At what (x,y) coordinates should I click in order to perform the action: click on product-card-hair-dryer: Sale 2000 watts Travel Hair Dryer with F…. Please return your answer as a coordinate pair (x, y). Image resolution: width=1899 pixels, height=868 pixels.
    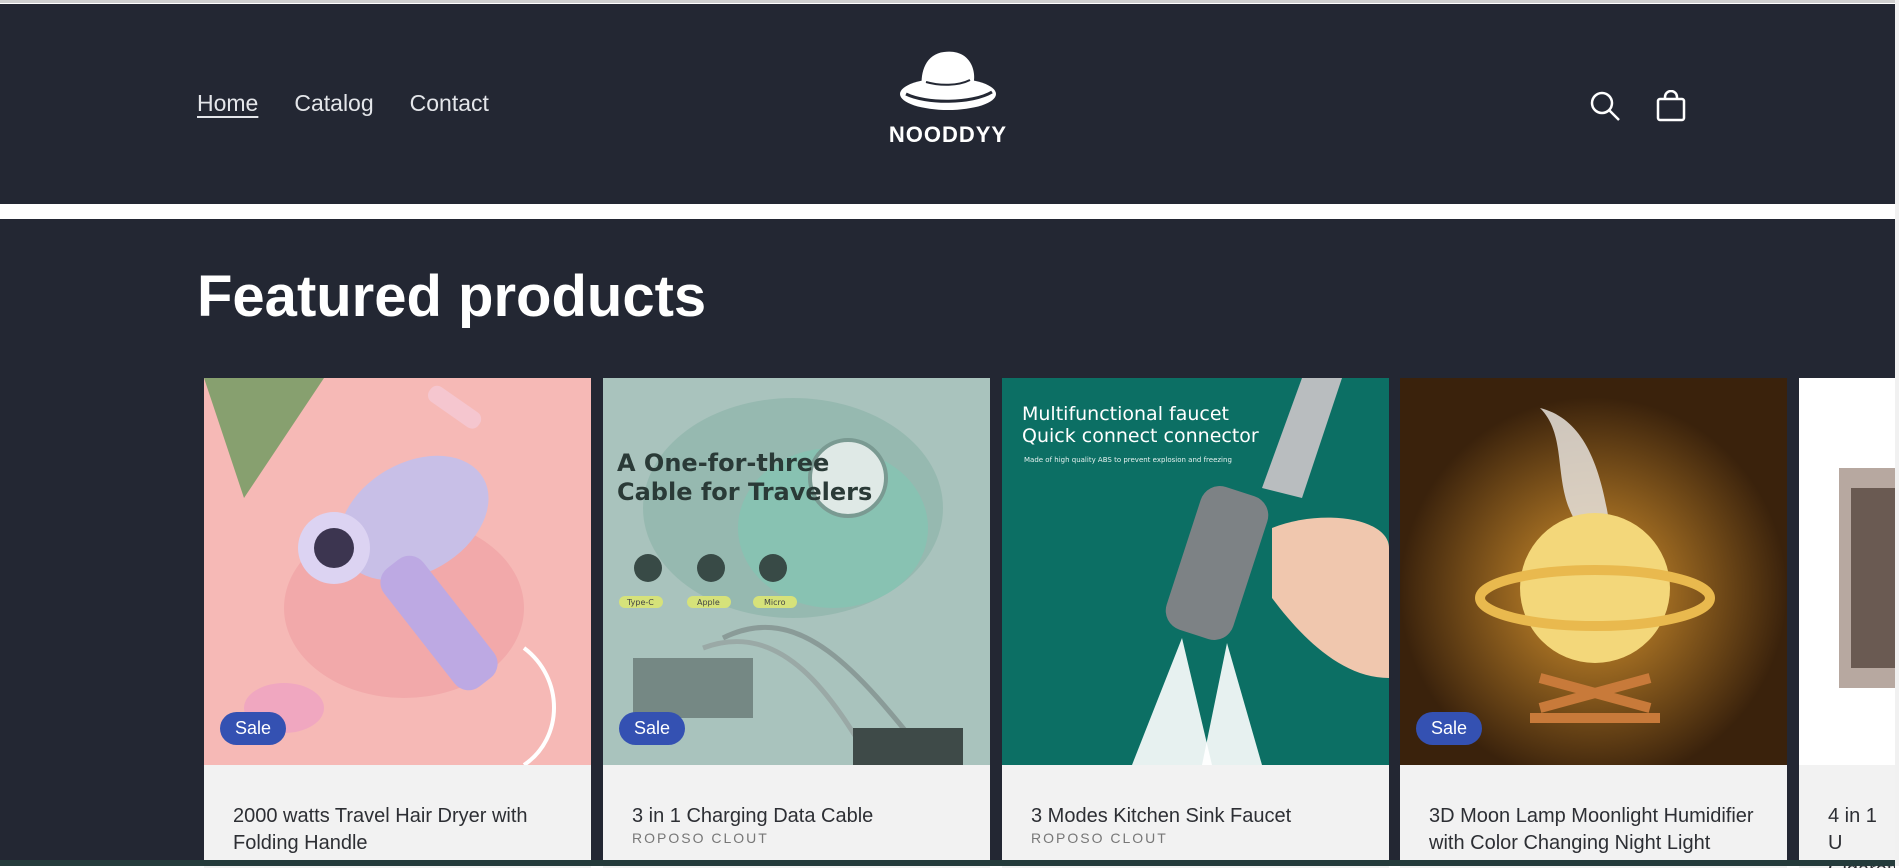
    Looking at the image, I should click on (397, 623).